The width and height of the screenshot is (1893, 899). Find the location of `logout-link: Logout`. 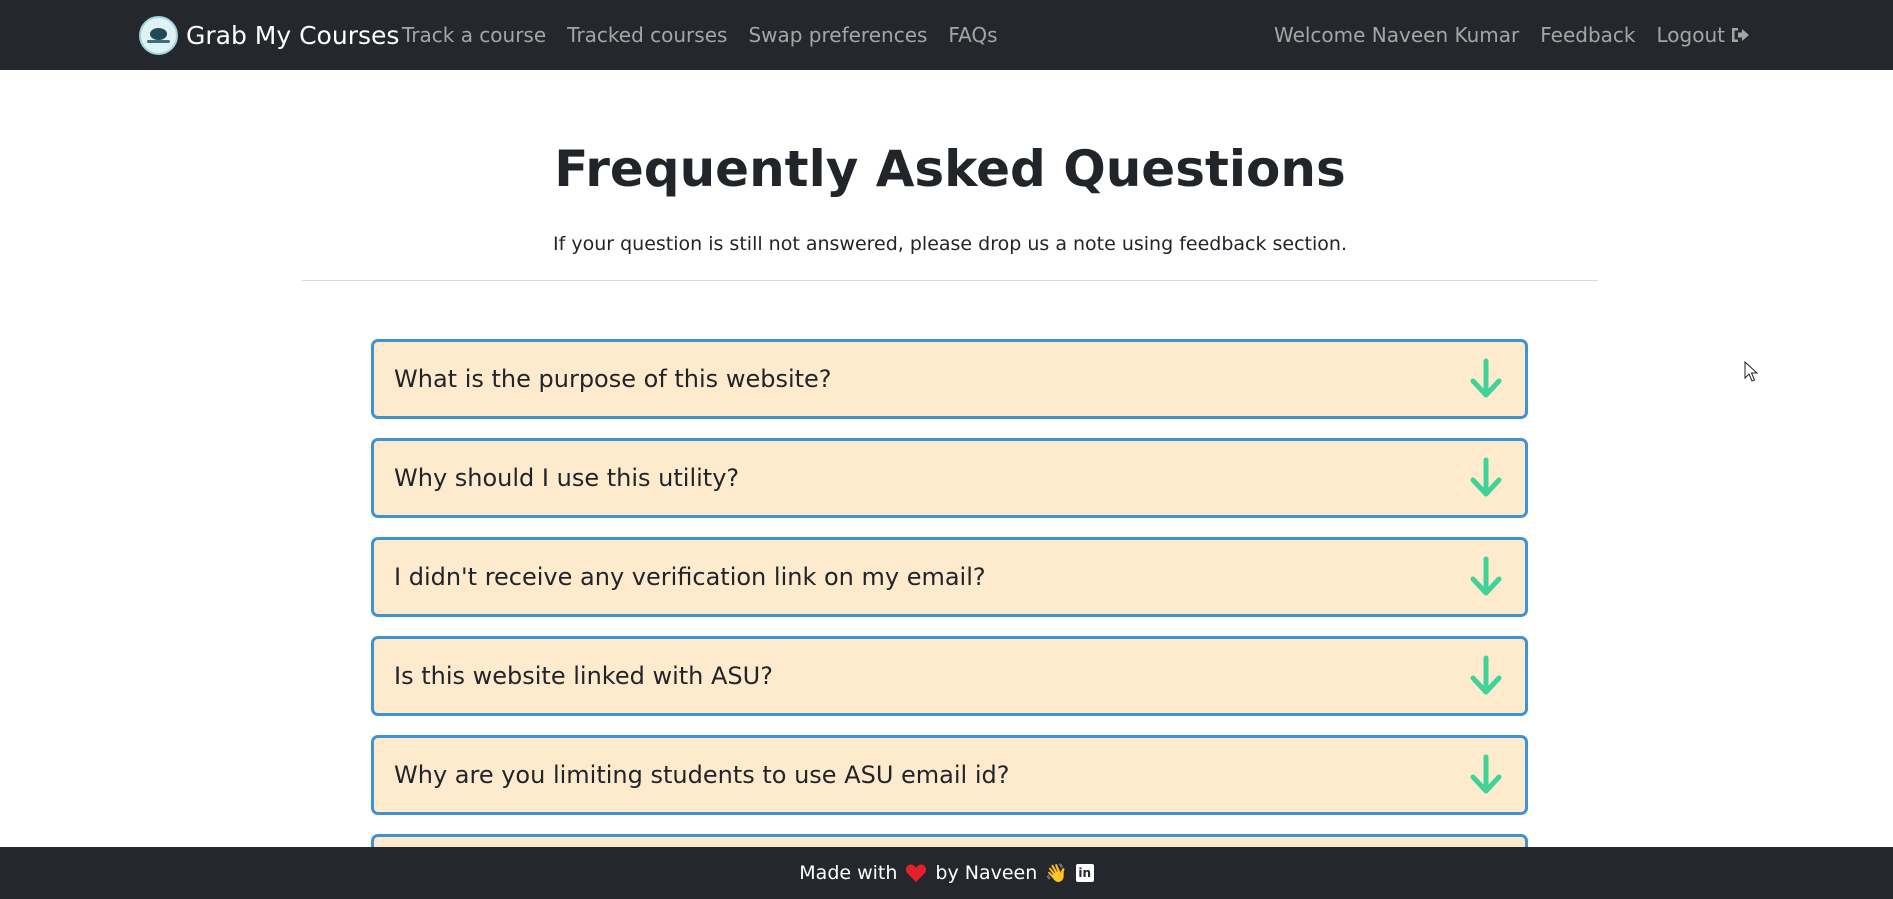

logout-link: Logout is located at coordinates (1703, 35).